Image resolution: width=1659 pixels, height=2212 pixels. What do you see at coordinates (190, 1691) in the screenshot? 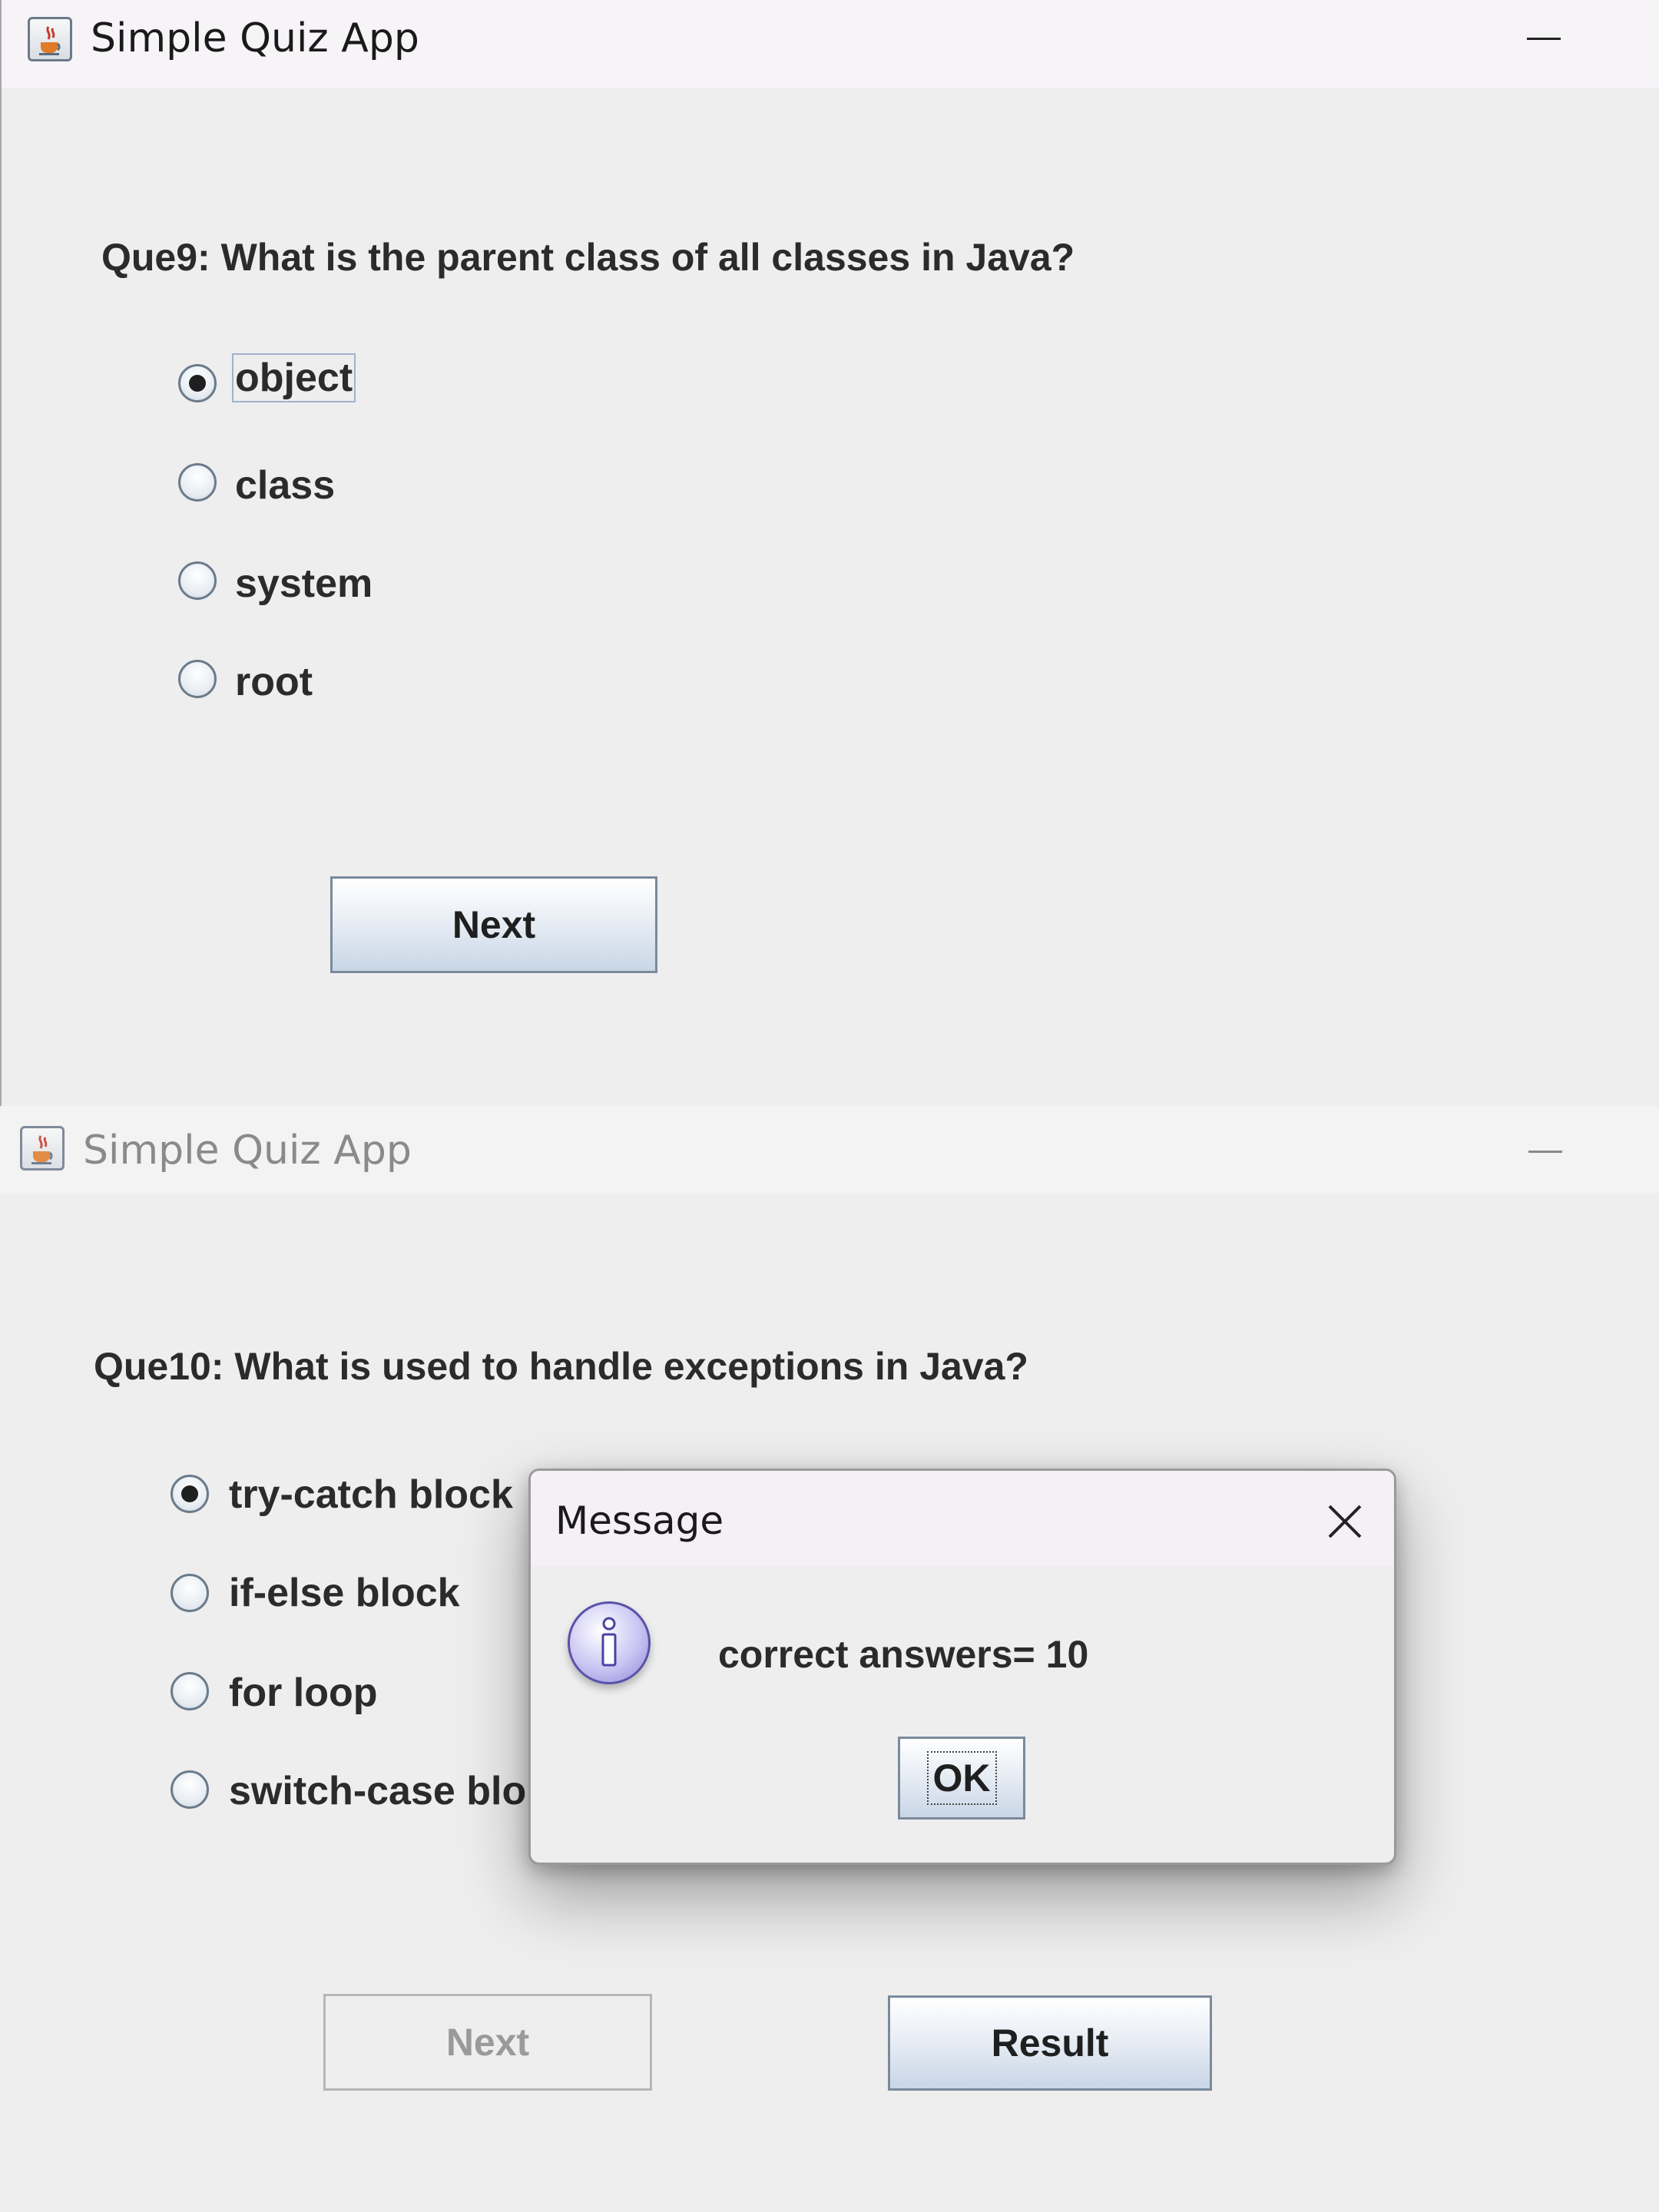
I see `radio-option-for-loop` at bounding box center [190, 1691].